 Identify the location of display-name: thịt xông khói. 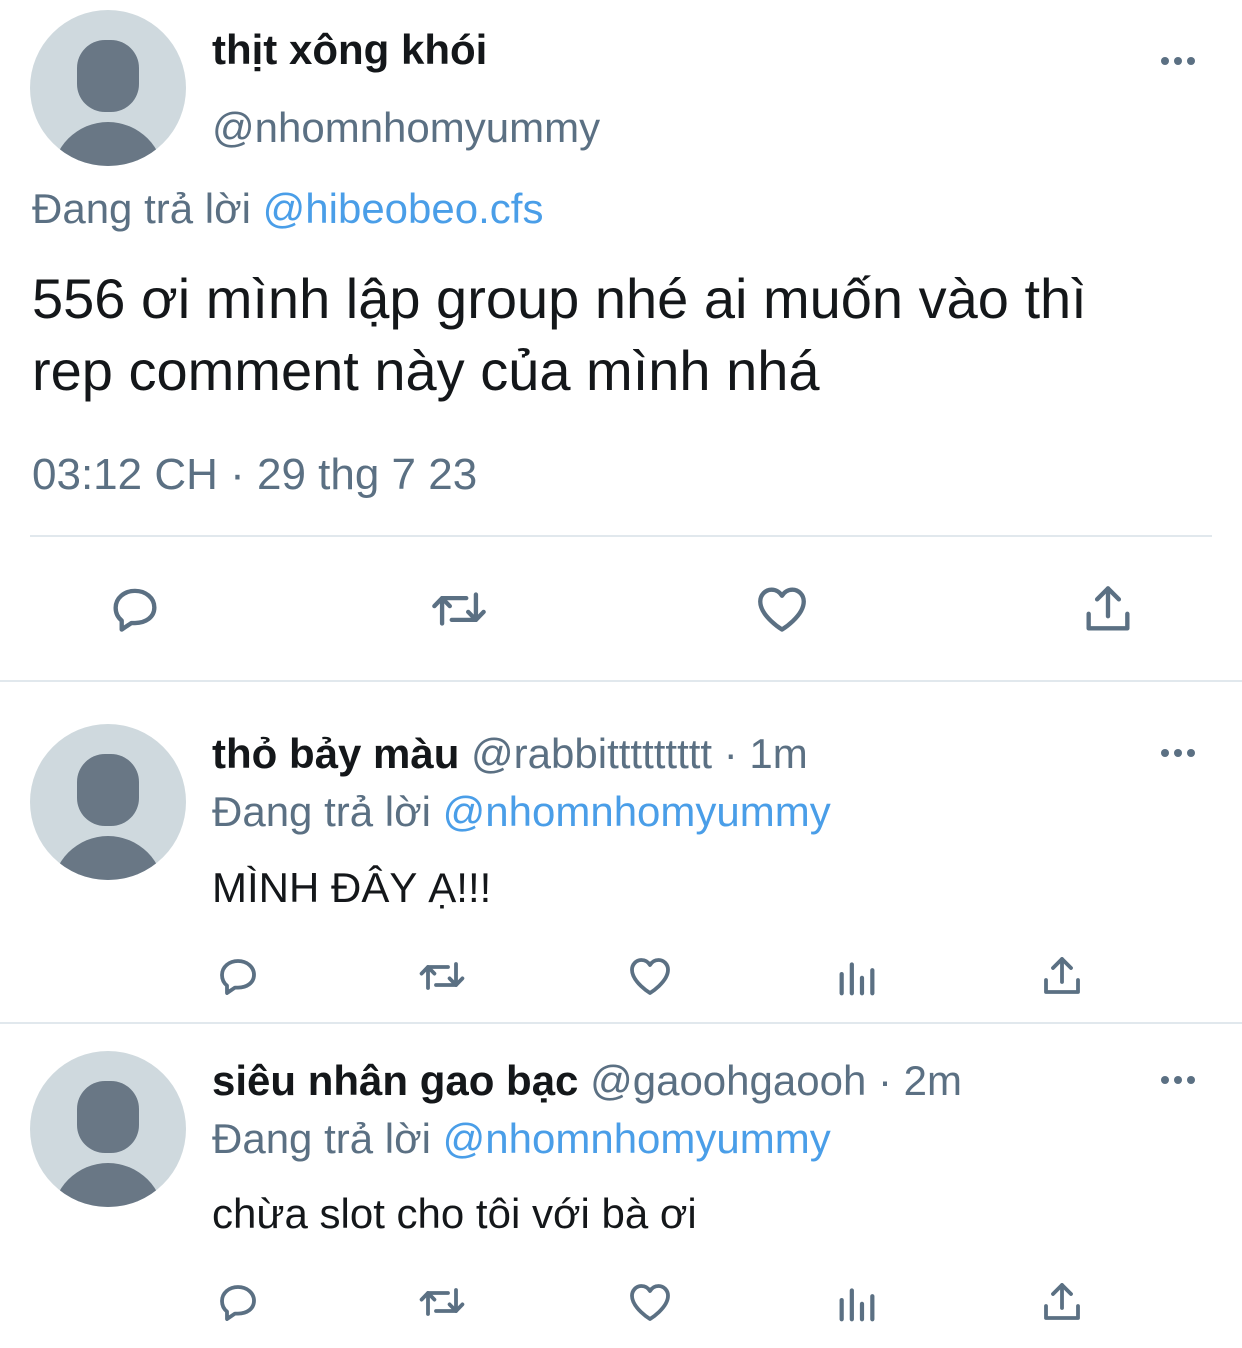
(349, 50).